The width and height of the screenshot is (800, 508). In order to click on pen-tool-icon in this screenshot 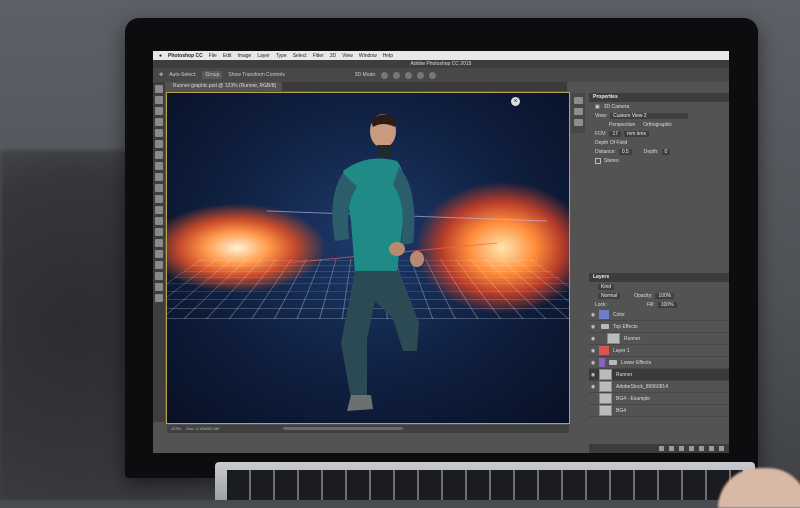, I will do `click(159, 243)`.